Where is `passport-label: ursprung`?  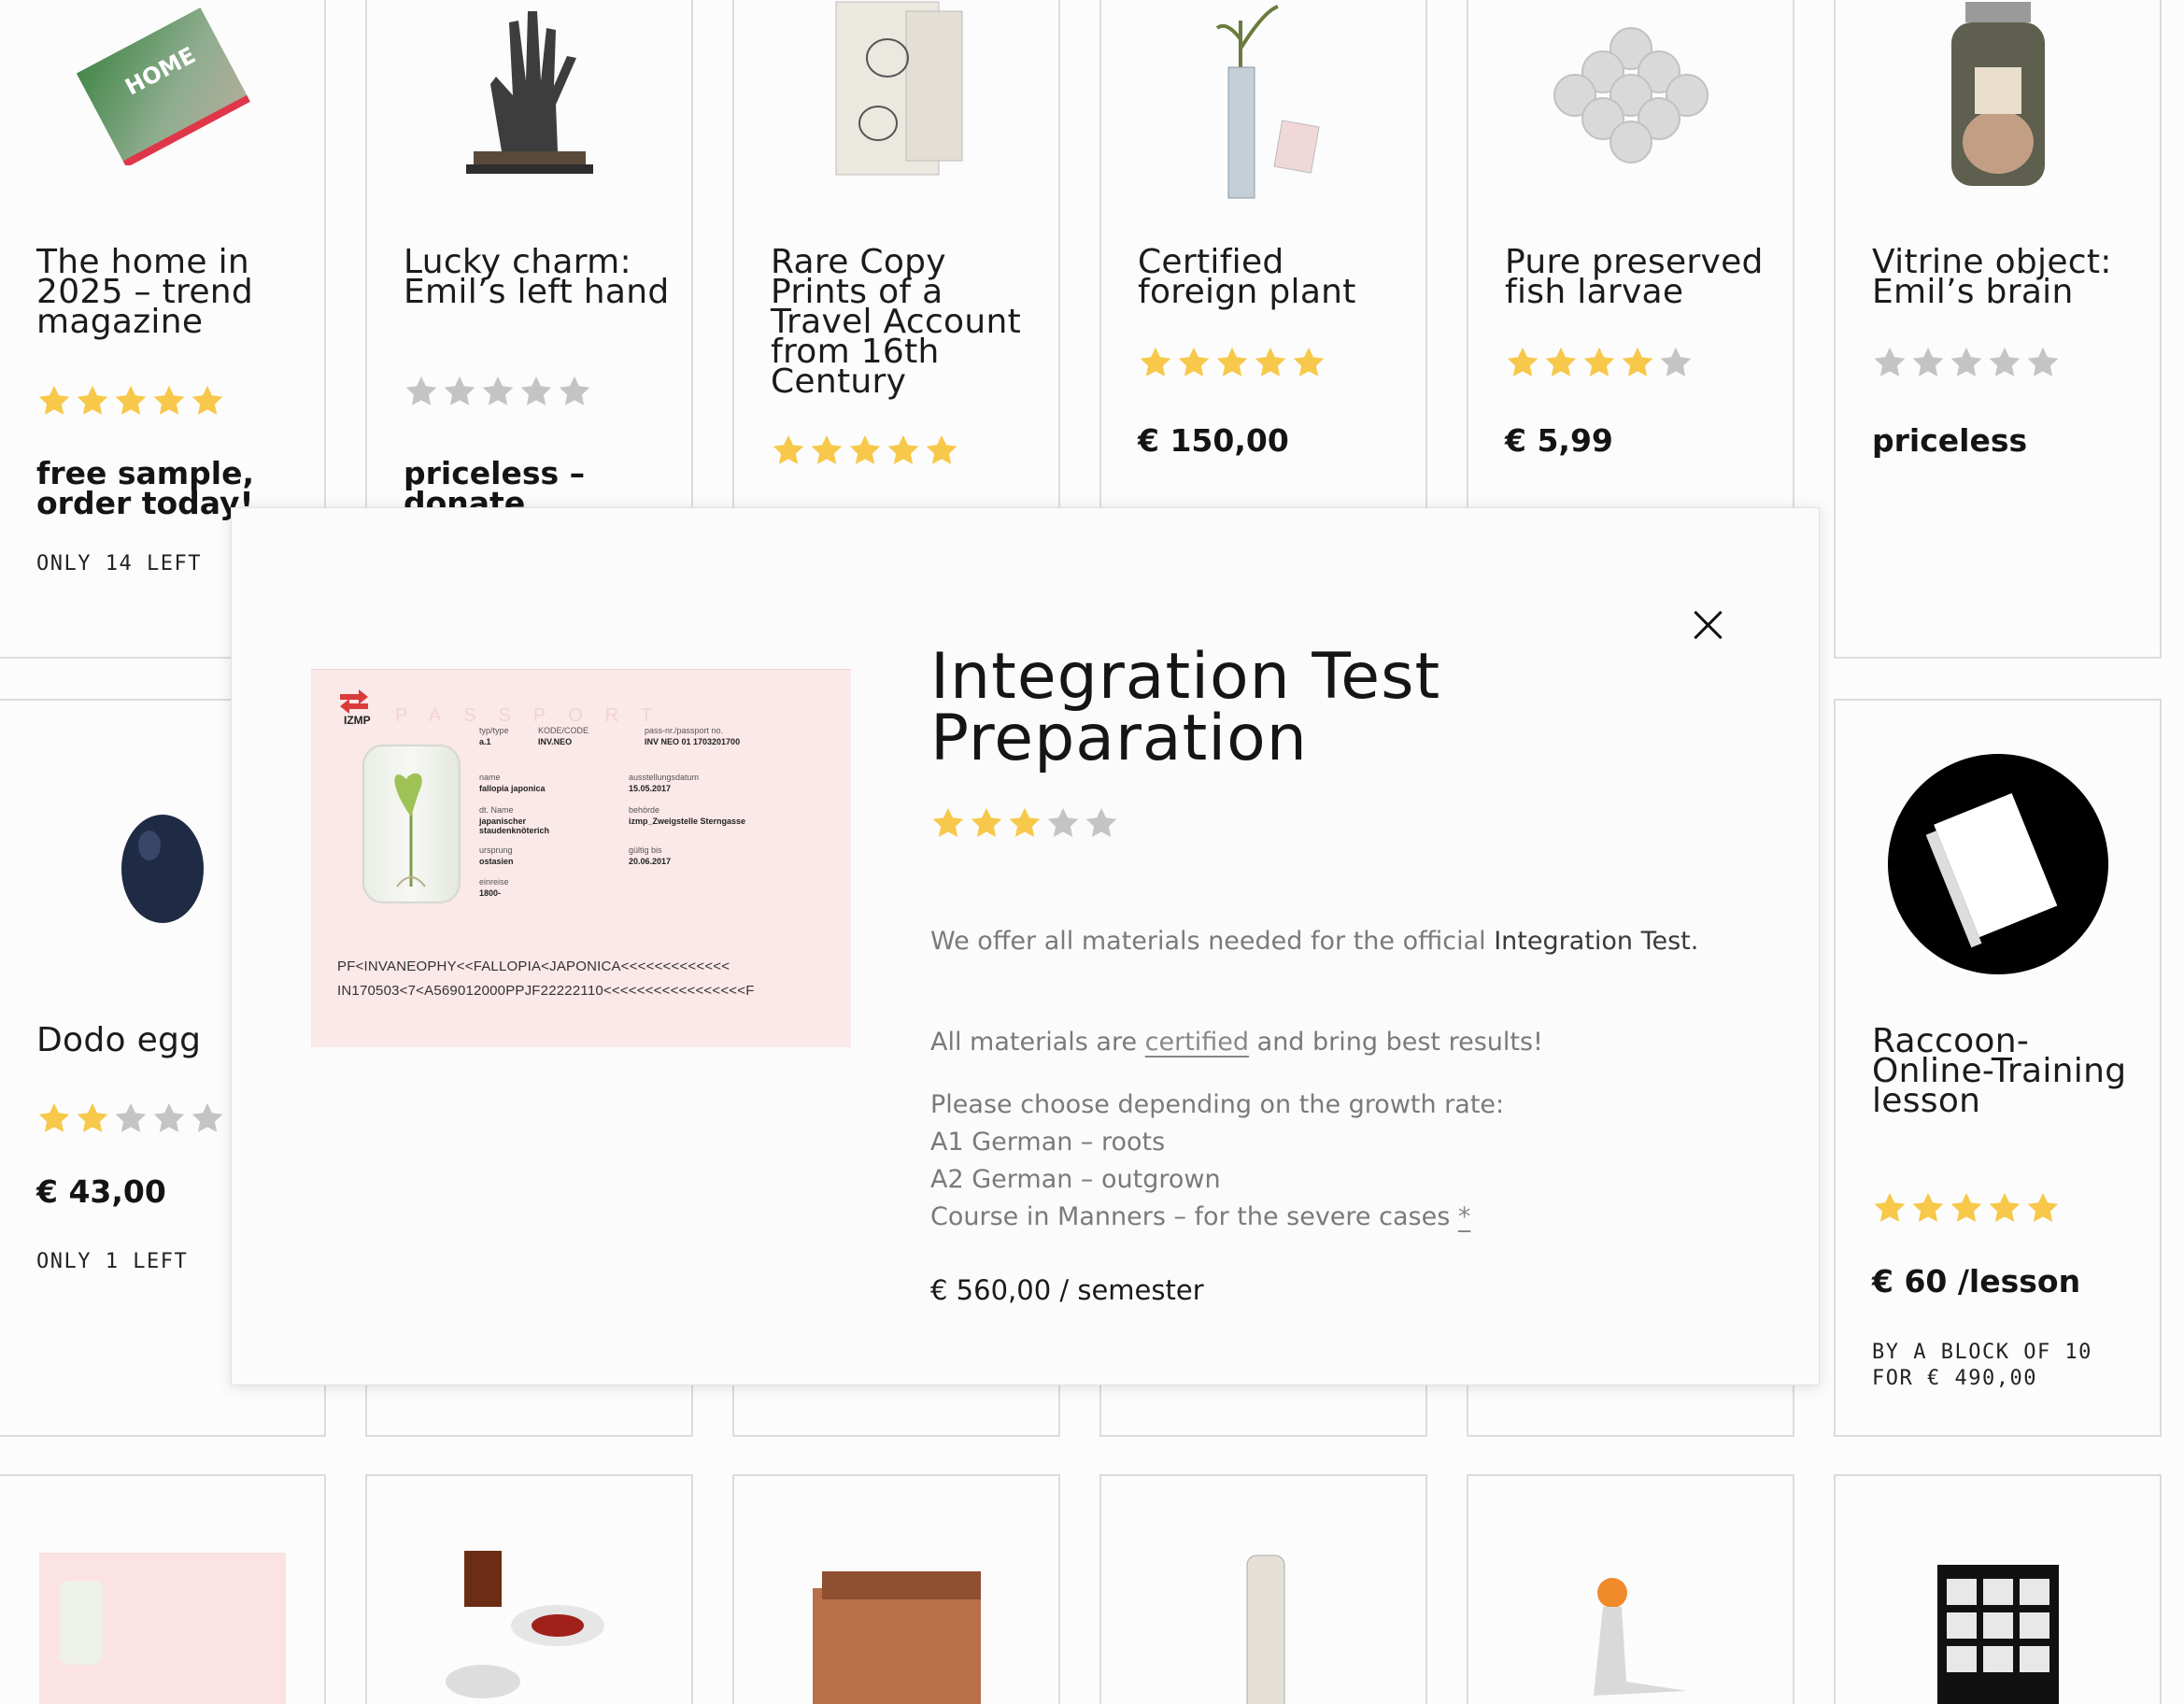 passport-label: ursprung is located at coordinates (496, 850).